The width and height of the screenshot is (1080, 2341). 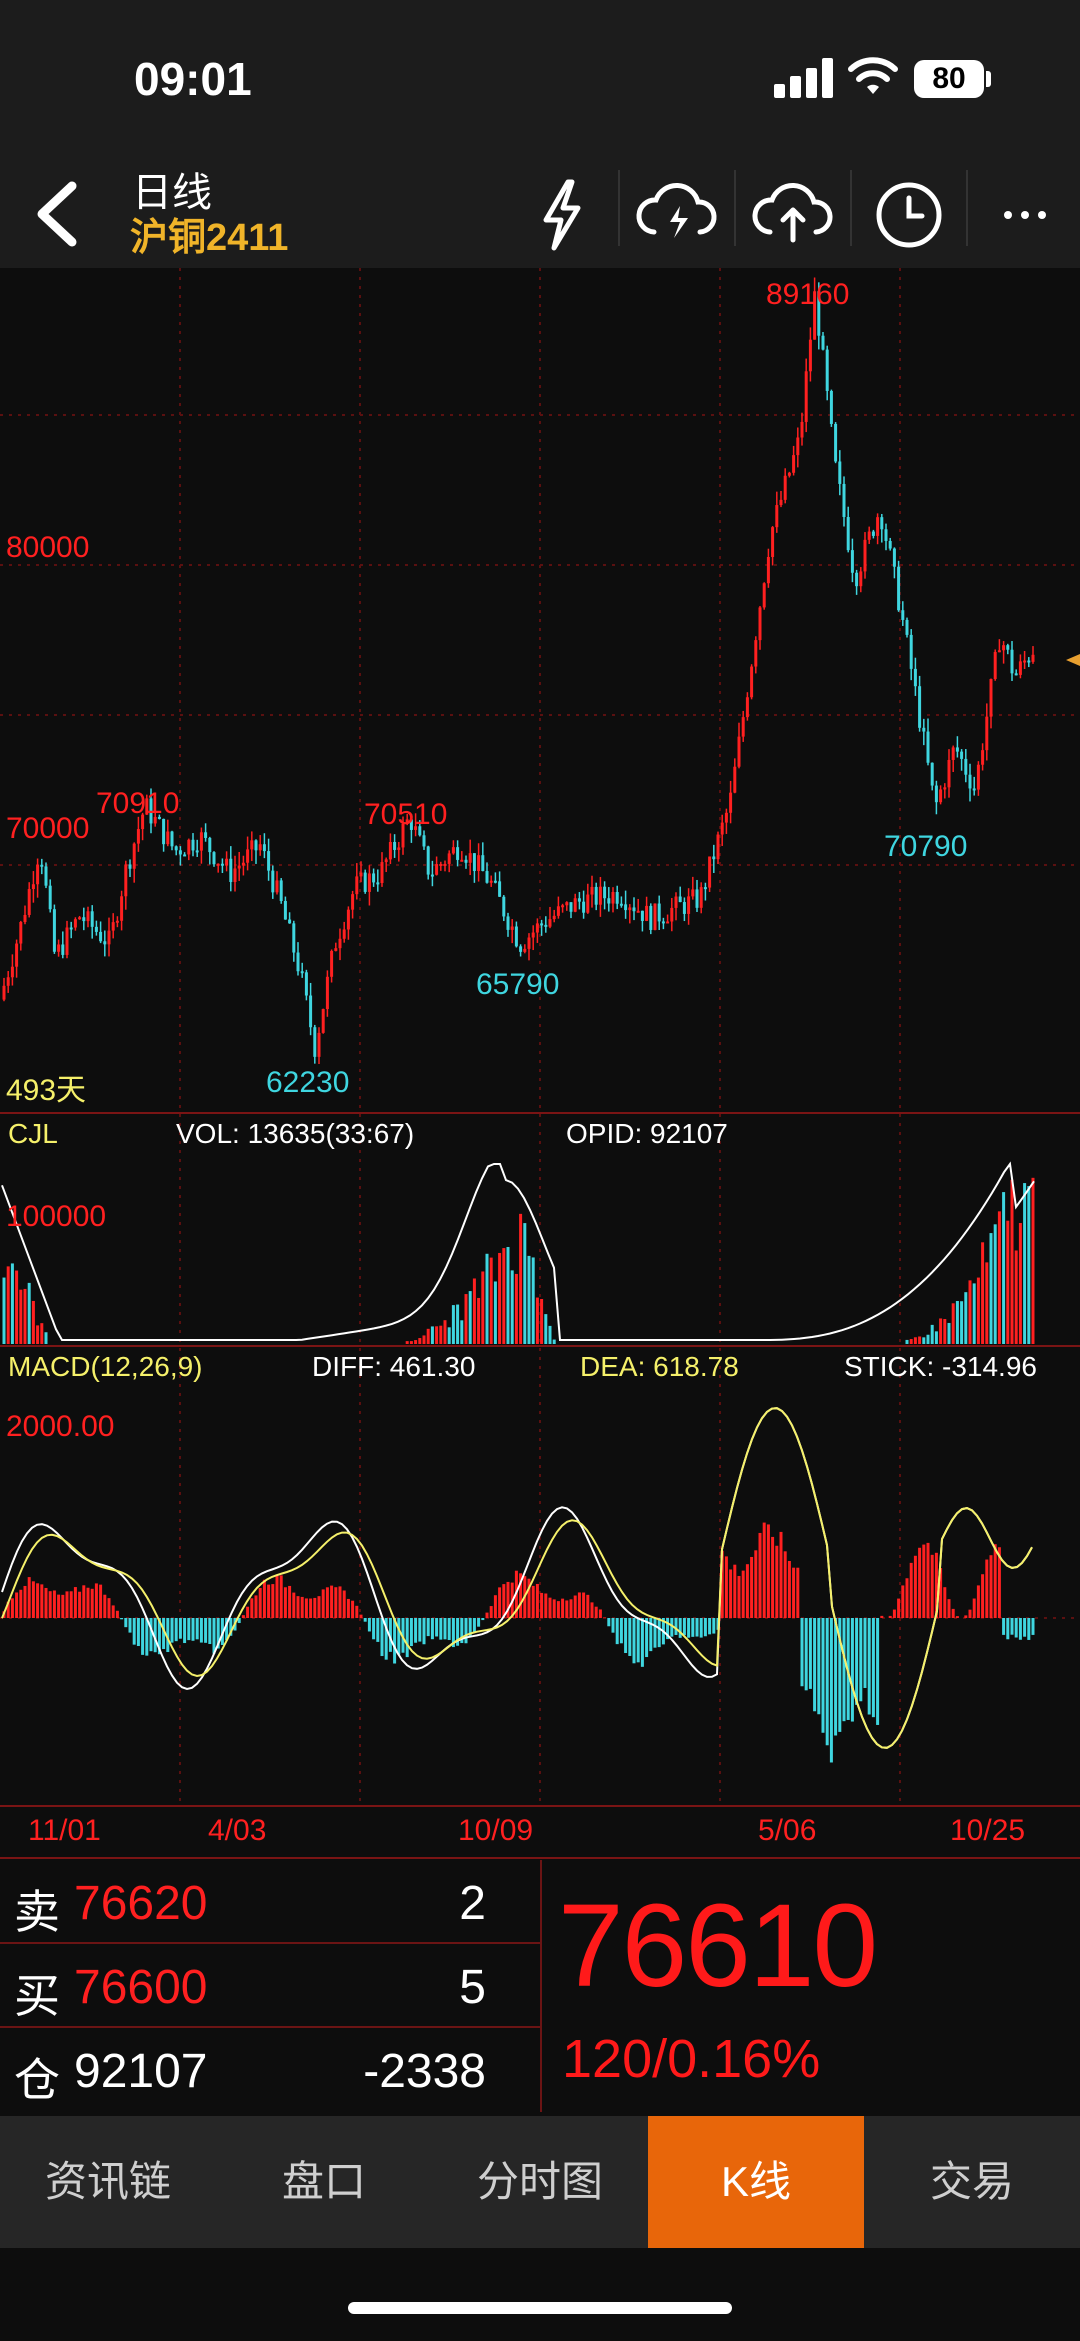 What do you see at coordinates (270, 1902) in the screenshot?
I see `ask-row: 卖 76620 2` at bounding box center [270, 1902].